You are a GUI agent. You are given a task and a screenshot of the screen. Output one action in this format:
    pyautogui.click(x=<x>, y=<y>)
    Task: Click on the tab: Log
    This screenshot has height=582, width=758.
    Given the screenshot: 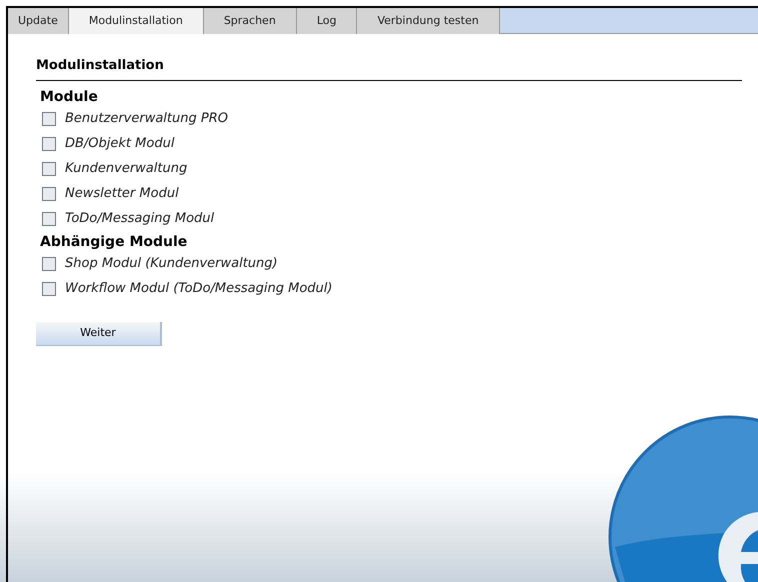 What is the action you would take?
    pyautogui.click(x=327, y=21)
    